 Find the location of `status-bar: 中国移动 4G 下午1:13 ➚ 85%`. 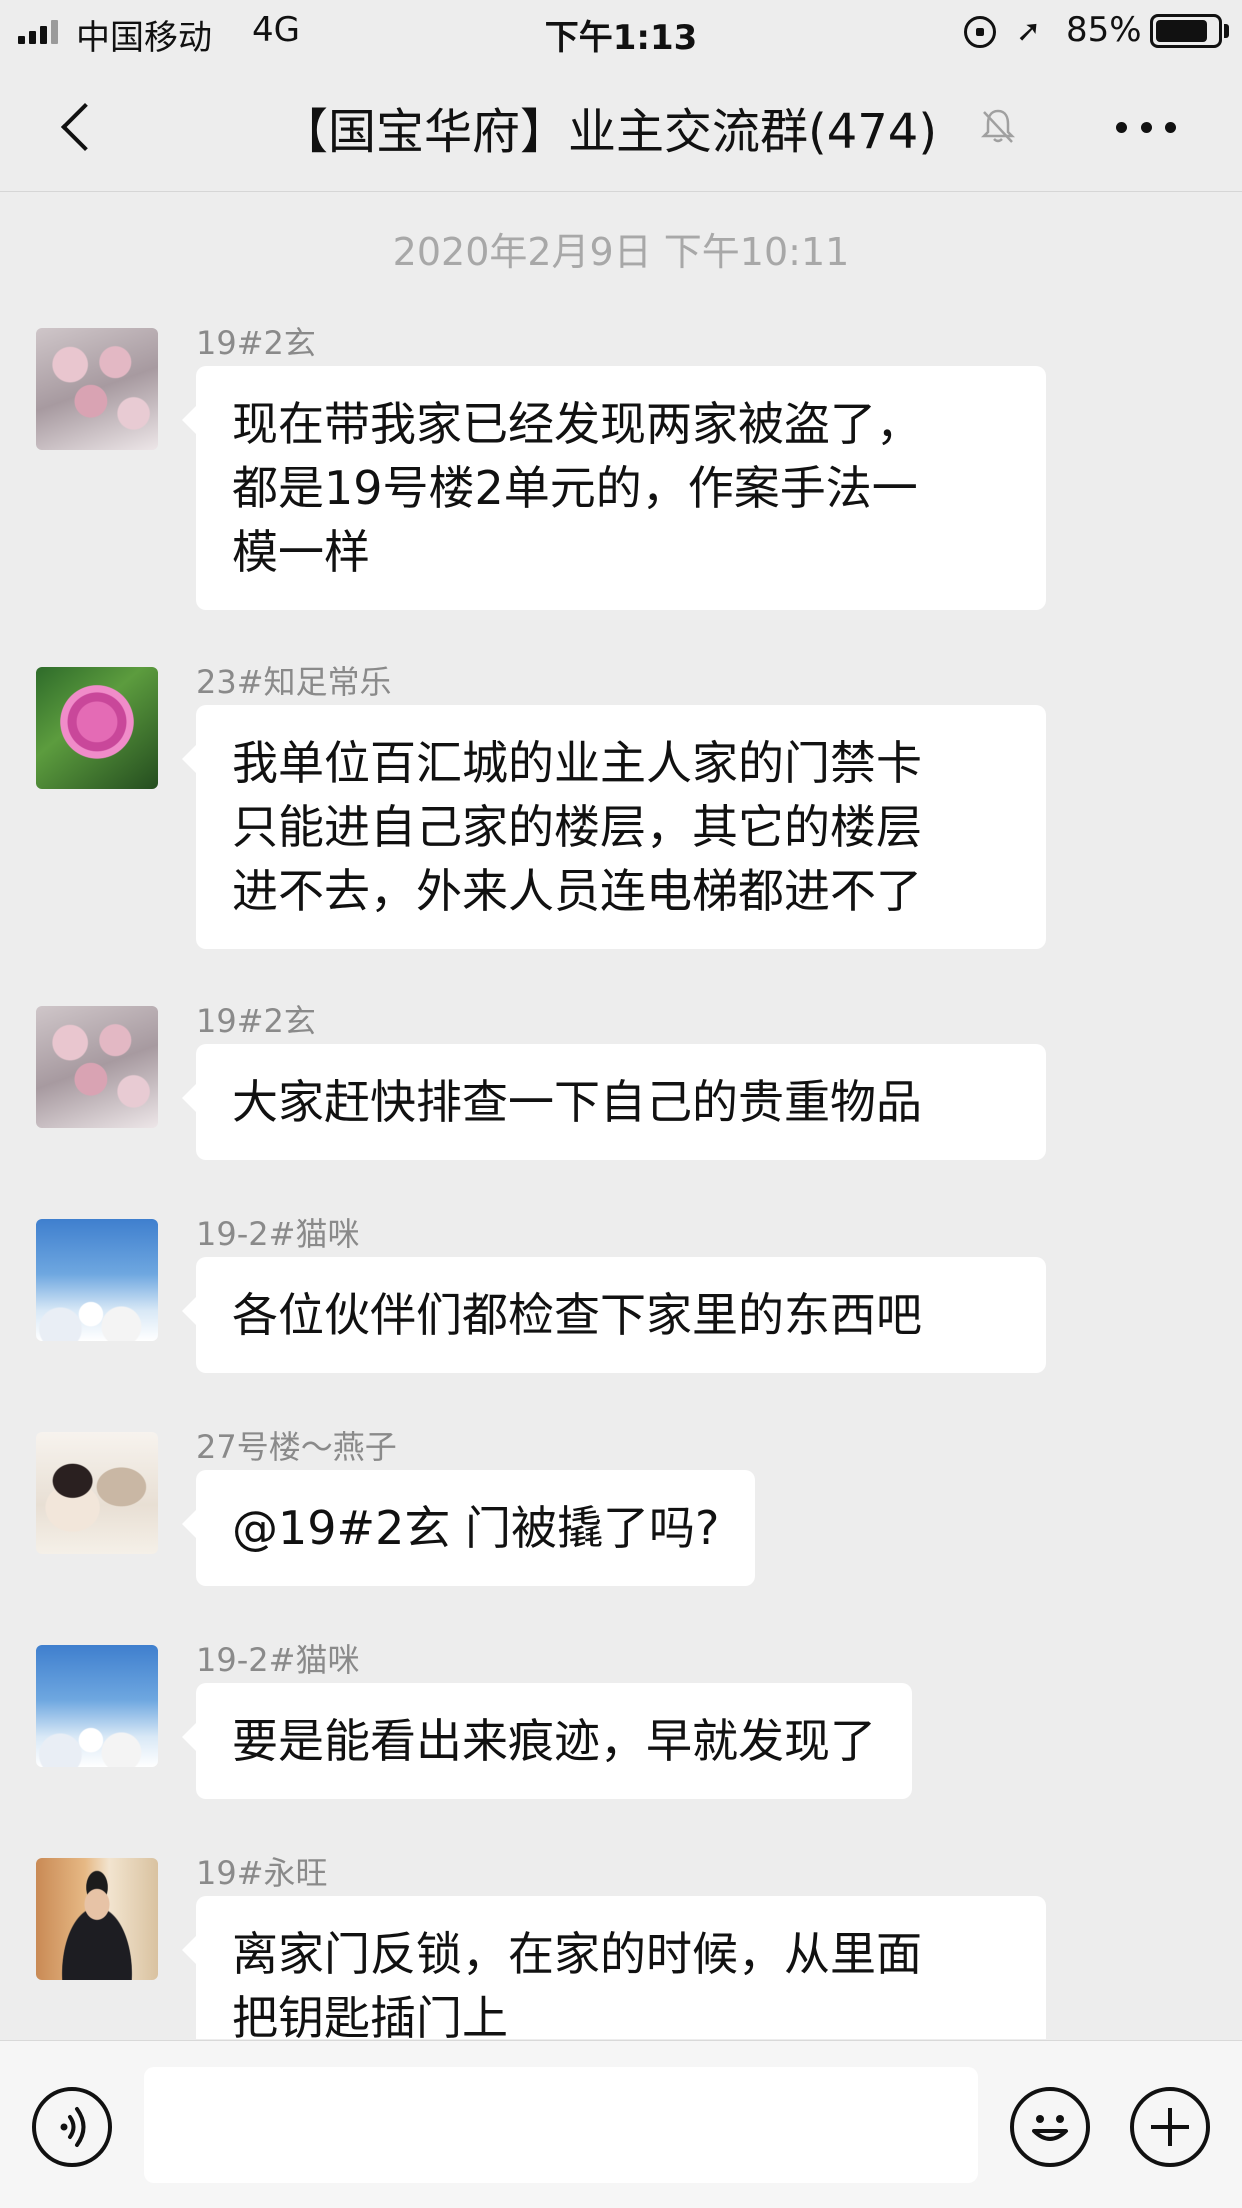

status-bar: 中国移动 4G 下午1:13 ➚ 85% is located at coordinates (621, 31).